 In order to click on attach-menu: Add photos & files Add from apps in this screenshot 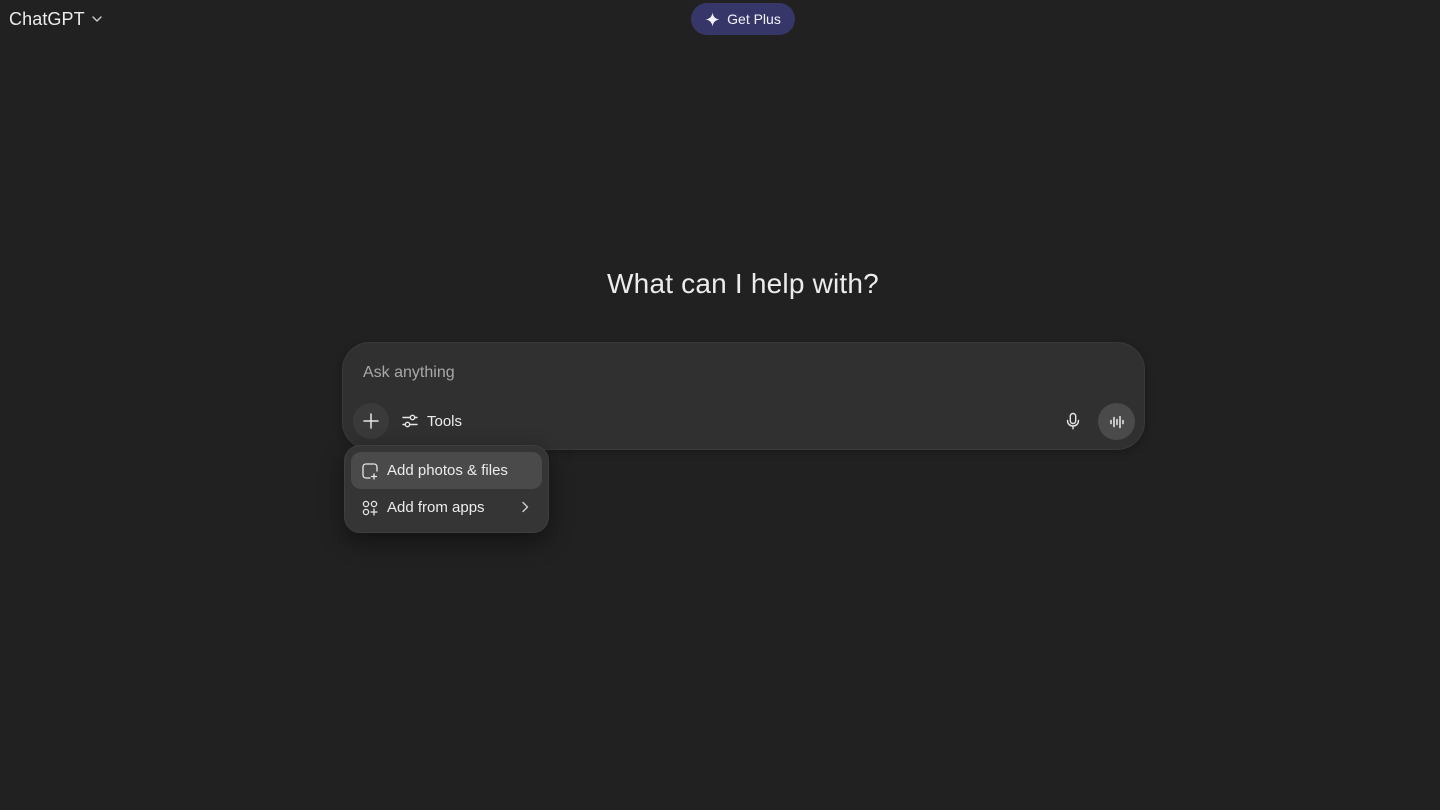, I will do `click(446, 489)`.